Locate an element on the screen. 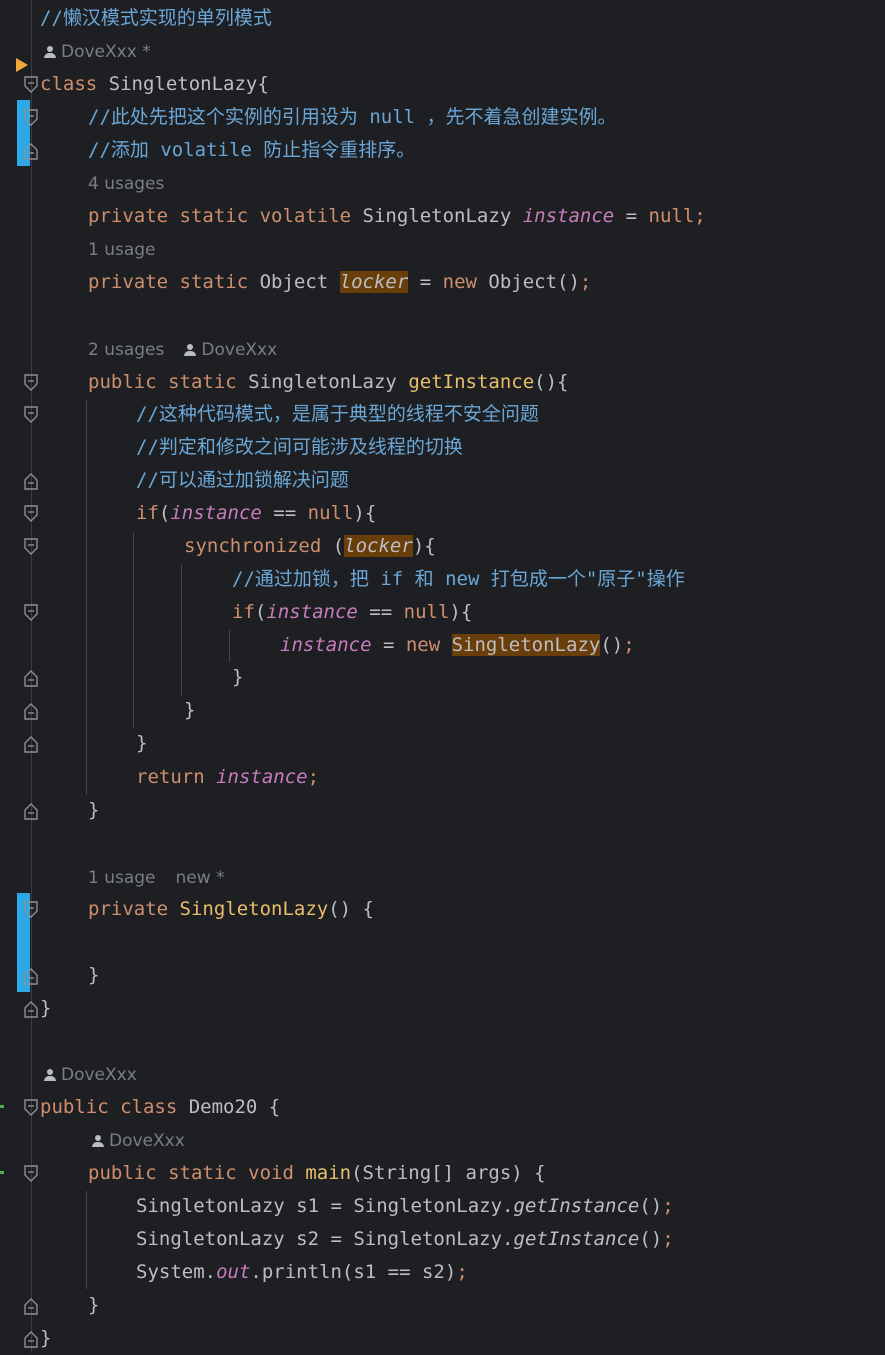  code-line: //这种代码模式，是属于典型的线程不安全问题 is located at coordinates (442, 414).